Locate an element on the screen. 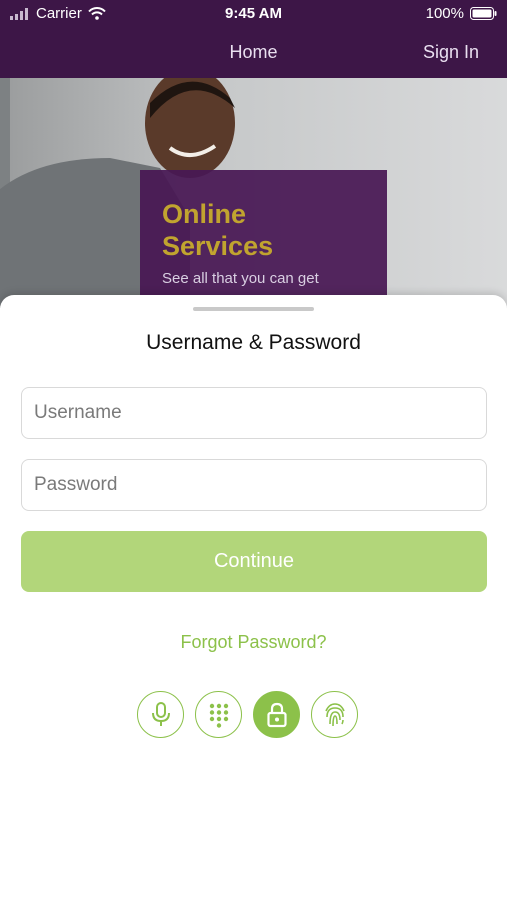 Image resolution: width=507 pixels, height=900 pixels. online-services-card: Online Services See all that you can get is located at coordinates (263, 239).